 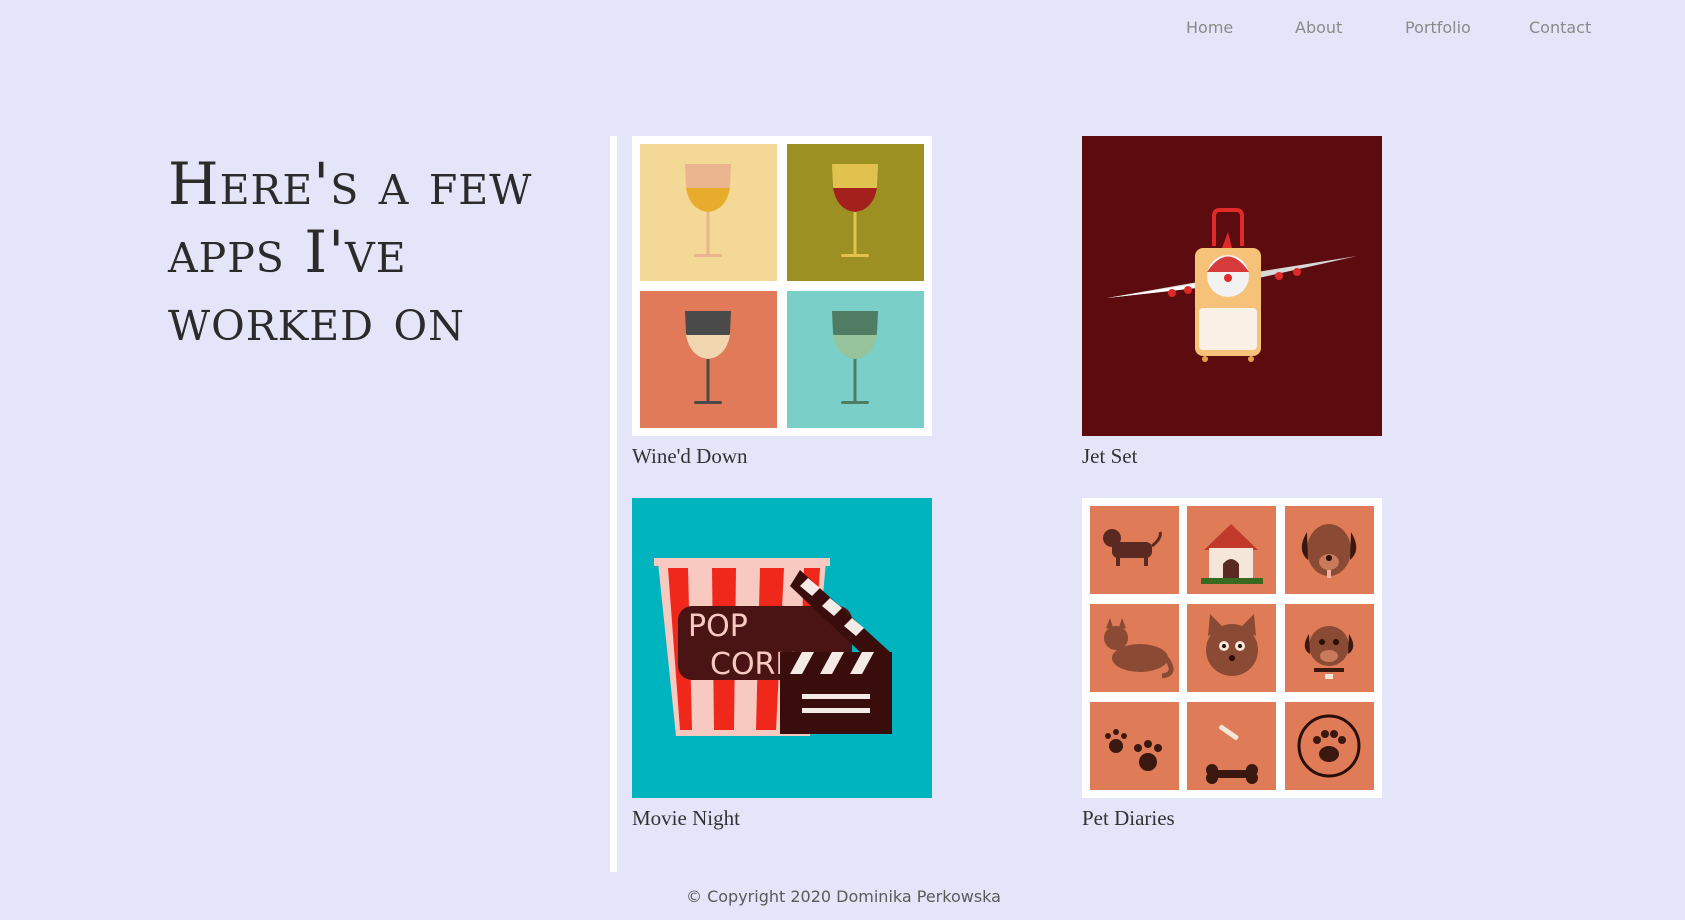 I want to click on project-card-movie-night: POP CORN Movie Night, so click(x=782, y=664).